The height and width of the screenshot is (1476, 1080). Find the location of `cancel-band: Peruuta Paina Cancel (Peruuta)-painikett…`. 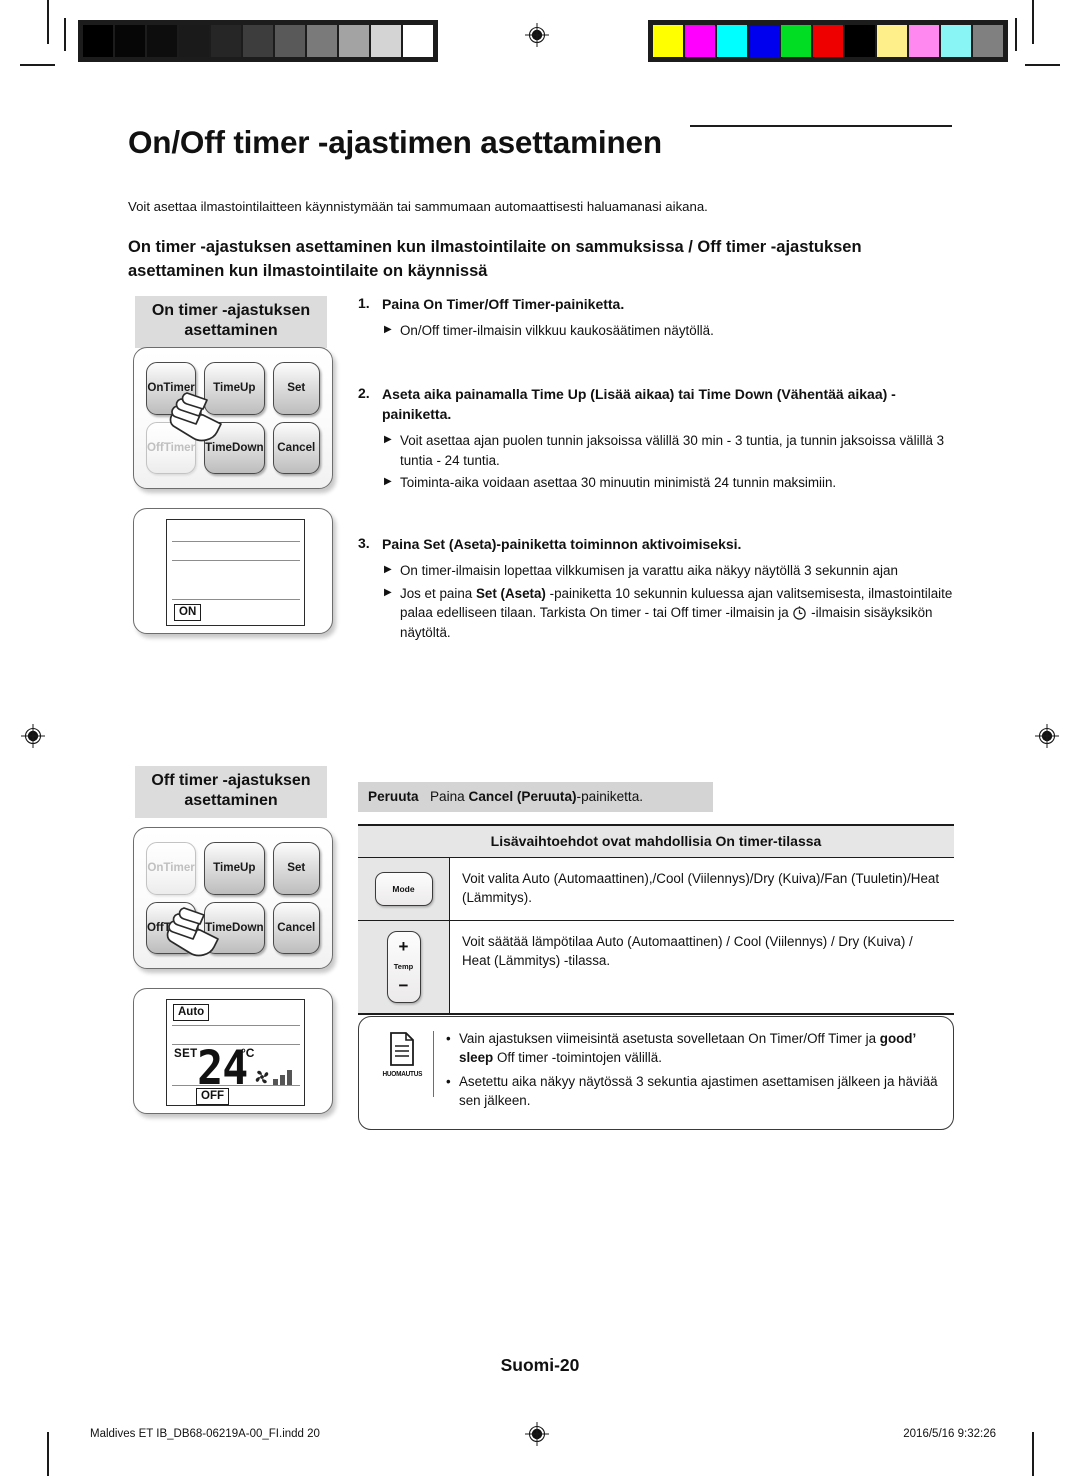

cancel-band: Peruuta Paina Cancel (Peruuta)-painikett… is located at coordinates (535, 797).